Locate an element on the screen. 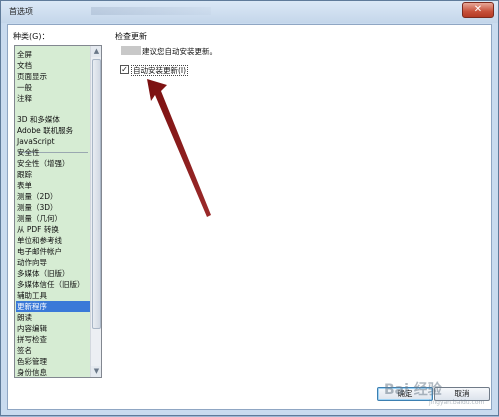 This screenshot has height=417, width=499. category-item: Adobe 联机服务 is located at coordinates (45, 130).